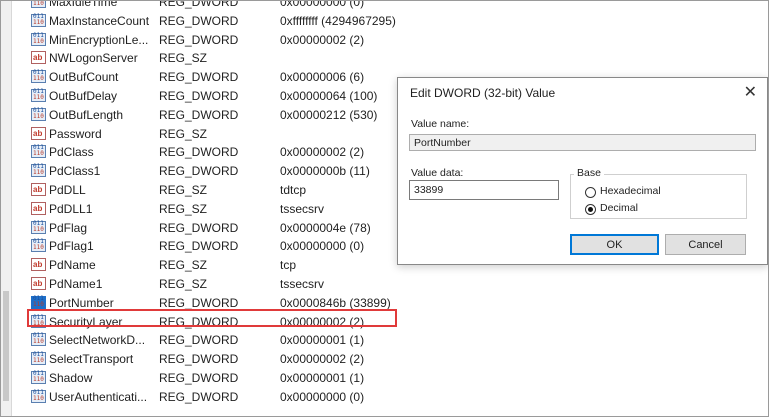  What do you see at coordinates (211, 134) in the screenshot?
I see `registry-row: Password REG_SZ` at bounding box center [211, 134].